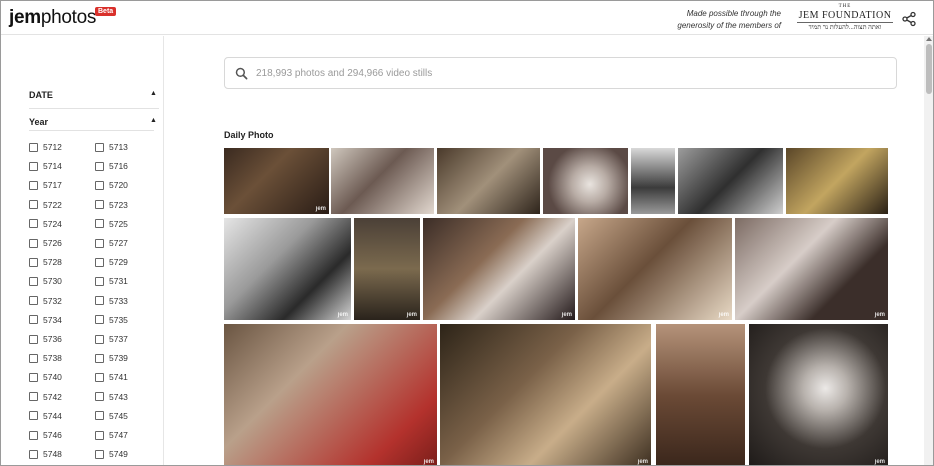 This screenshot has height=466, width=934. Describe the element at coordinates (94, 108) in the screenshot. I see `facet-divider` at that location.